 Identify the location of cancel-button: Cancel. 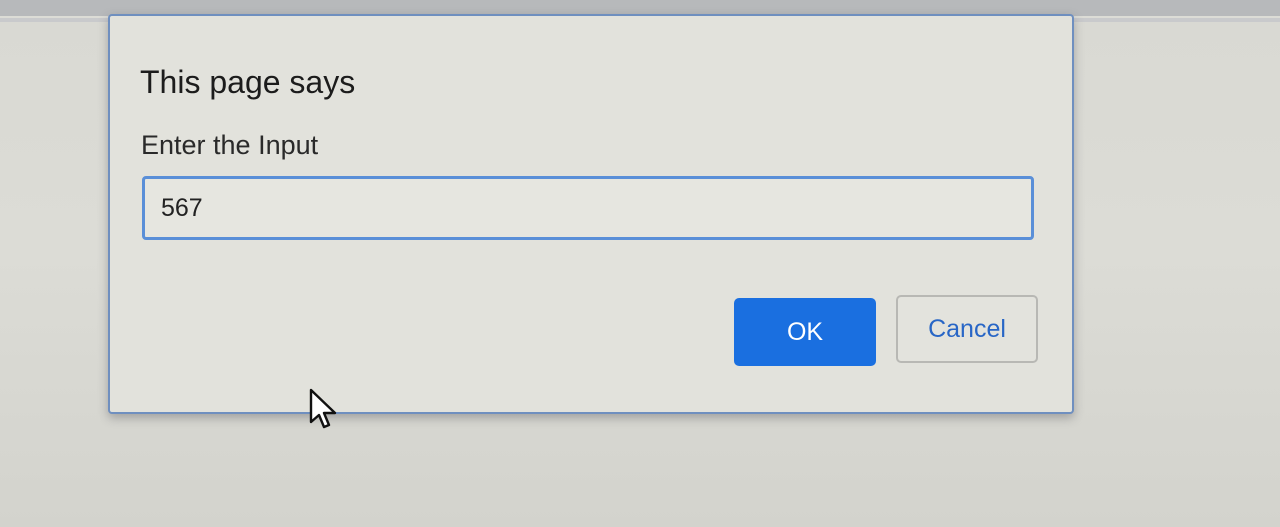
(967, 329).